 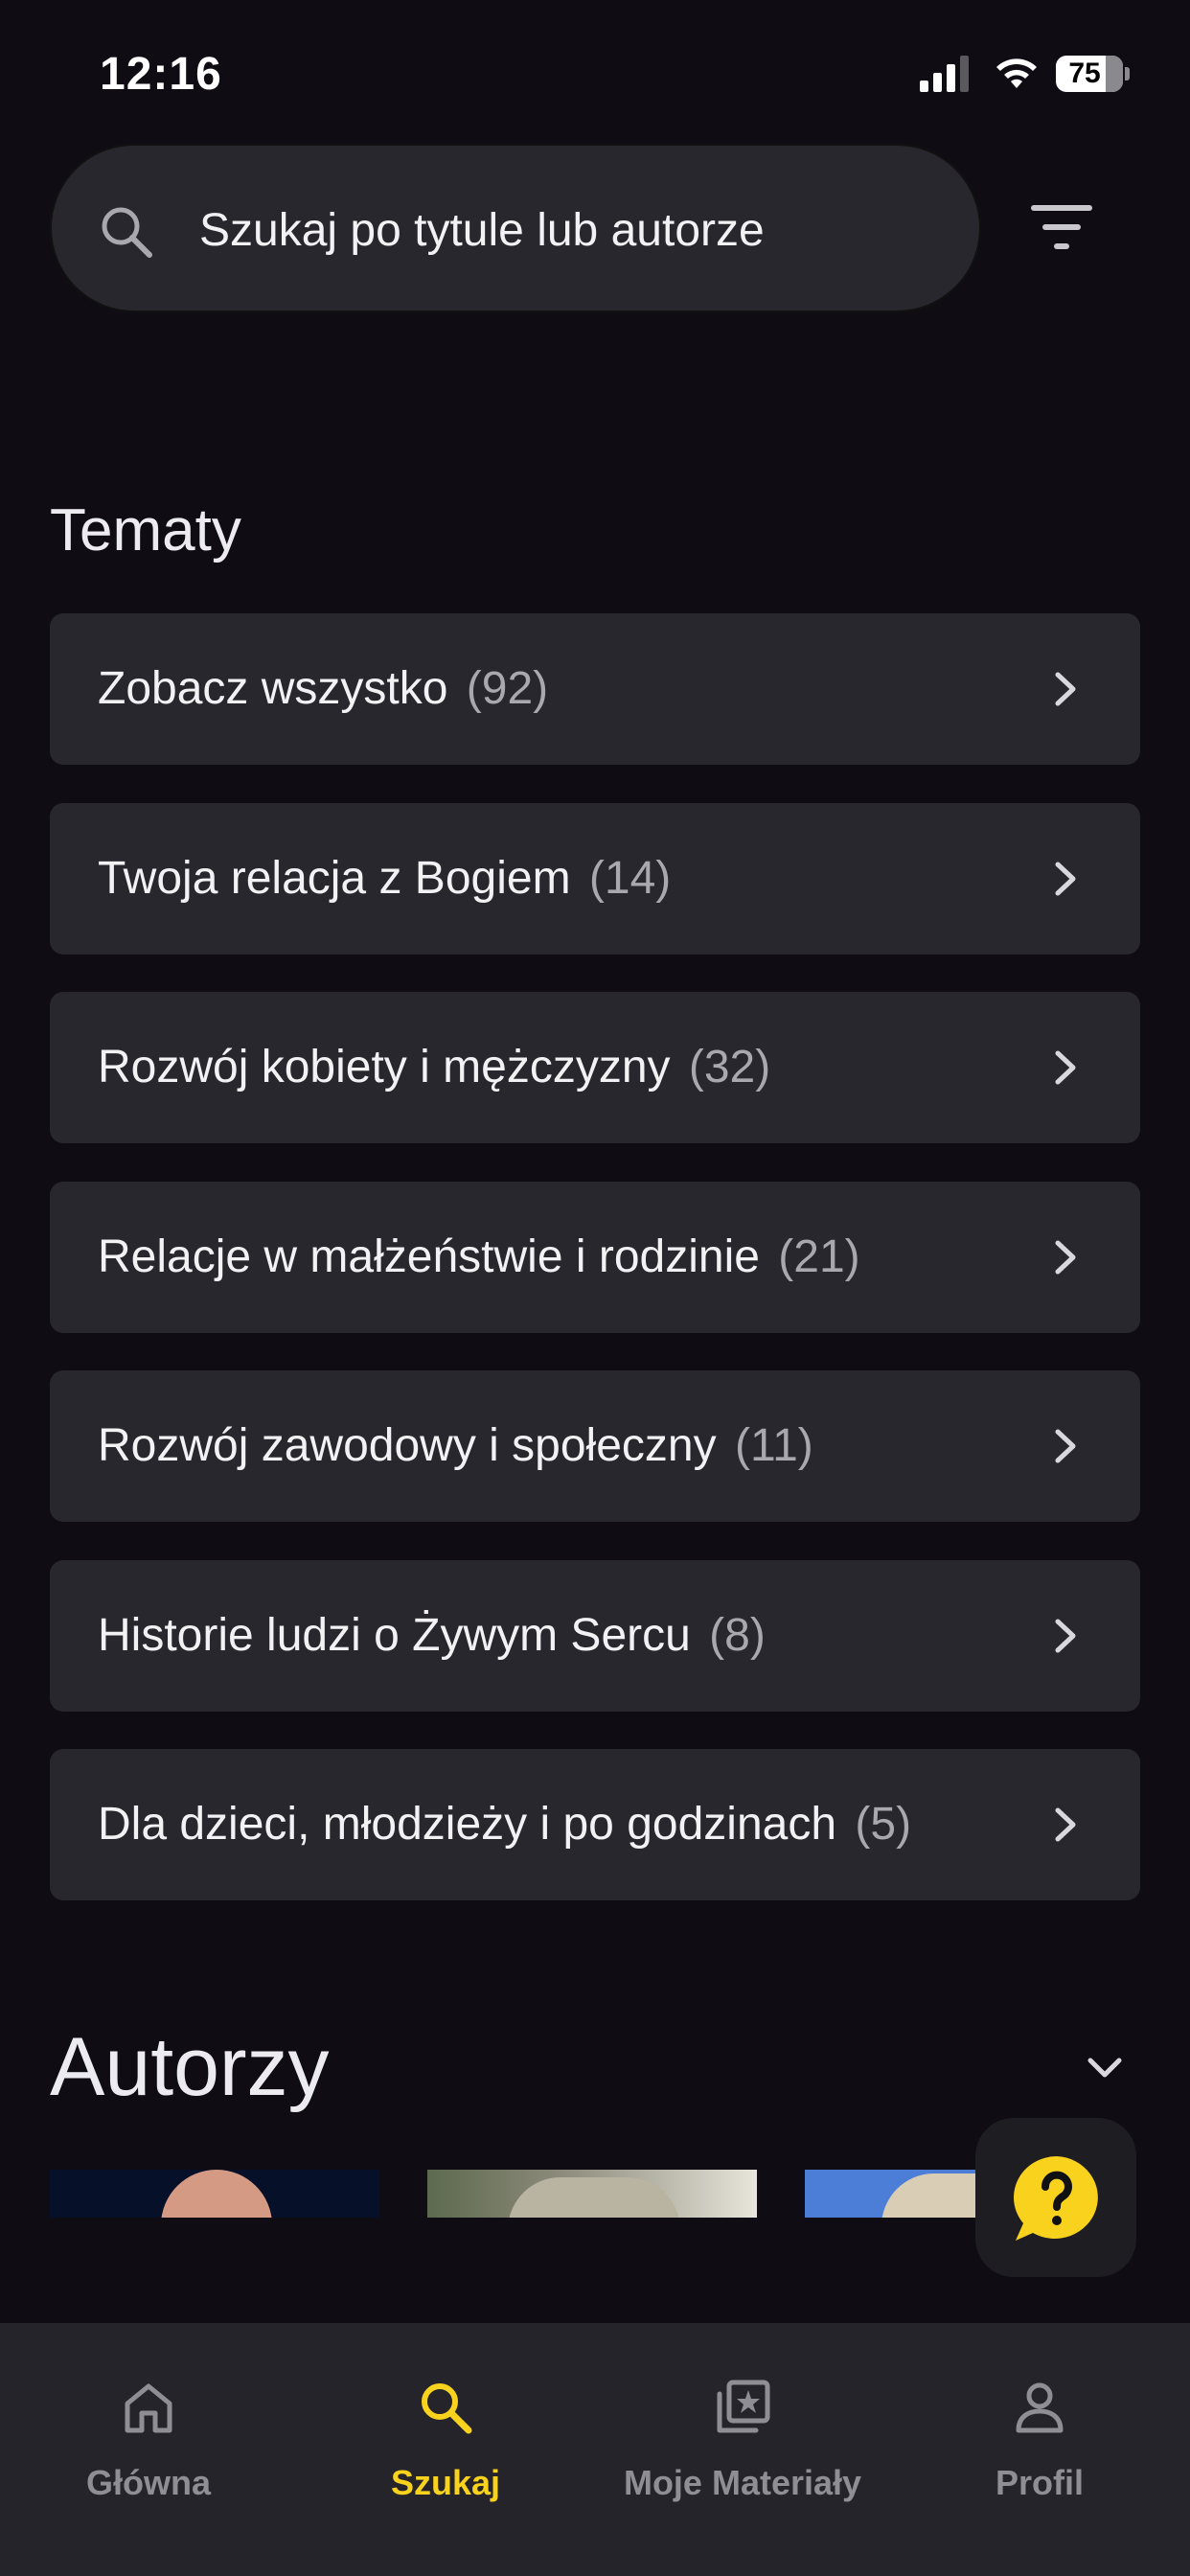 I want to click on topic-label: Zobacz wszystko (92), so click(x=323, y=689).